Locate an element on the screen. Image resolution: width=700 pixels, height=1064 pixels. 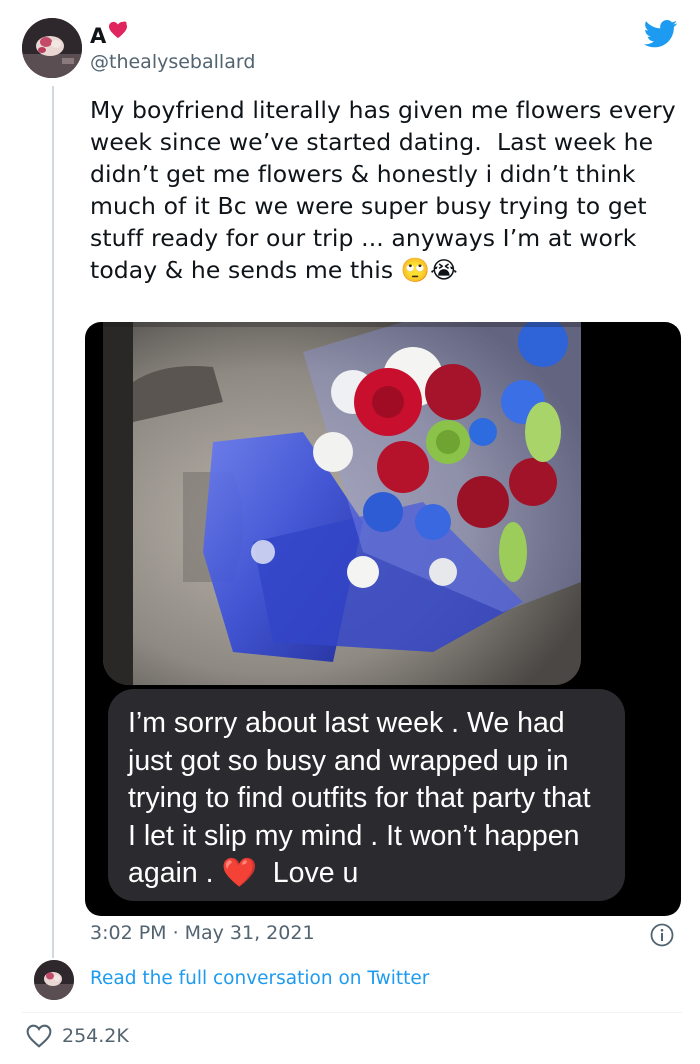
info-icon is located at coordinates (662, 935).